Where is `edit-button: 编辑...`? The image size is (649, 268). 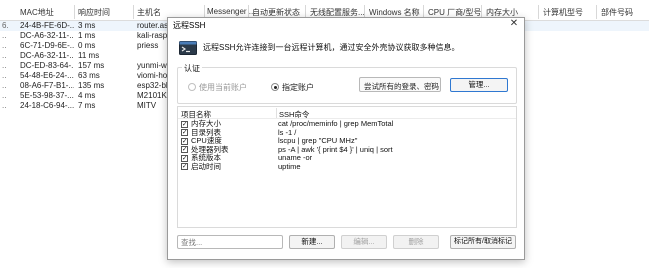
edit-button: 编辑... is located at coordinates (364, 242).